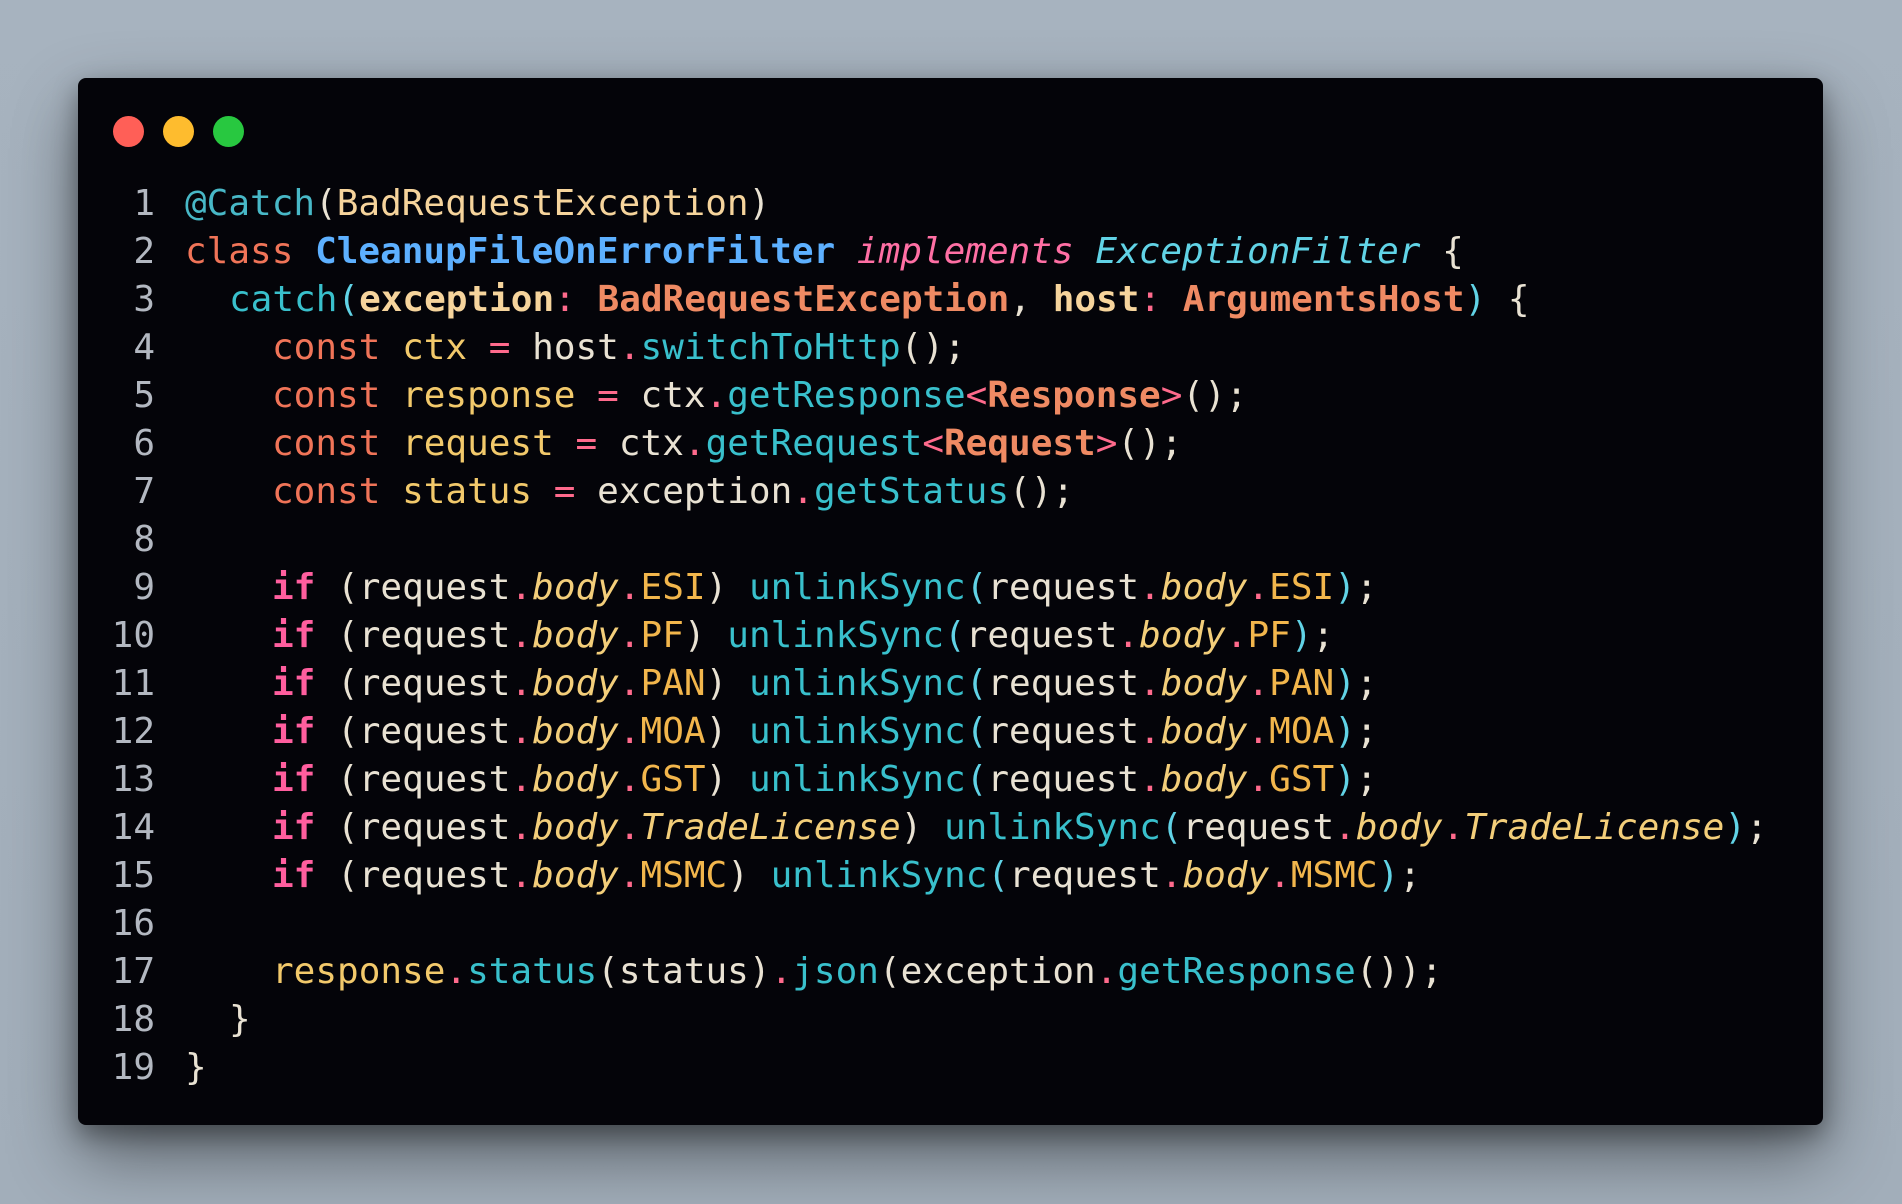 The height and width of the screenshot is (1204, 1902). I want to click on minimize-button, so click(178, 131).